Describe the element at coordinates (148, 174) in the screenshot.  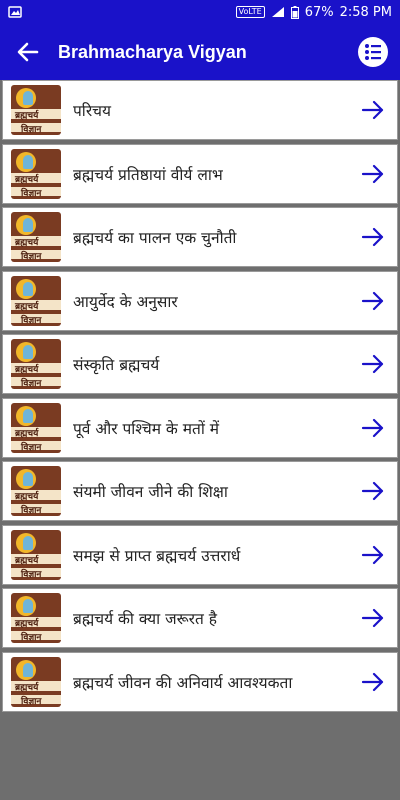
I see `list-item-label: ब्रह्मचर्य प्रतिष्ठायां वीर्य लाभ` at that location.